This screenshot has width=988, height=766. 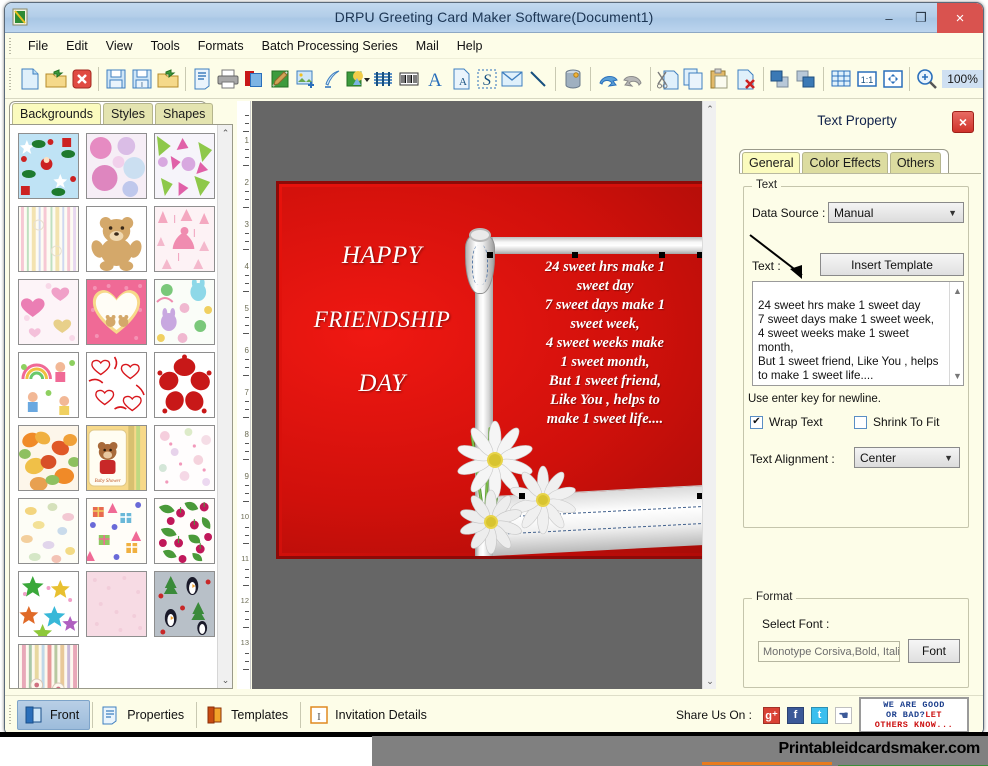 I want to click on tab-shapes: Shapes, so click(x=184, y=114).